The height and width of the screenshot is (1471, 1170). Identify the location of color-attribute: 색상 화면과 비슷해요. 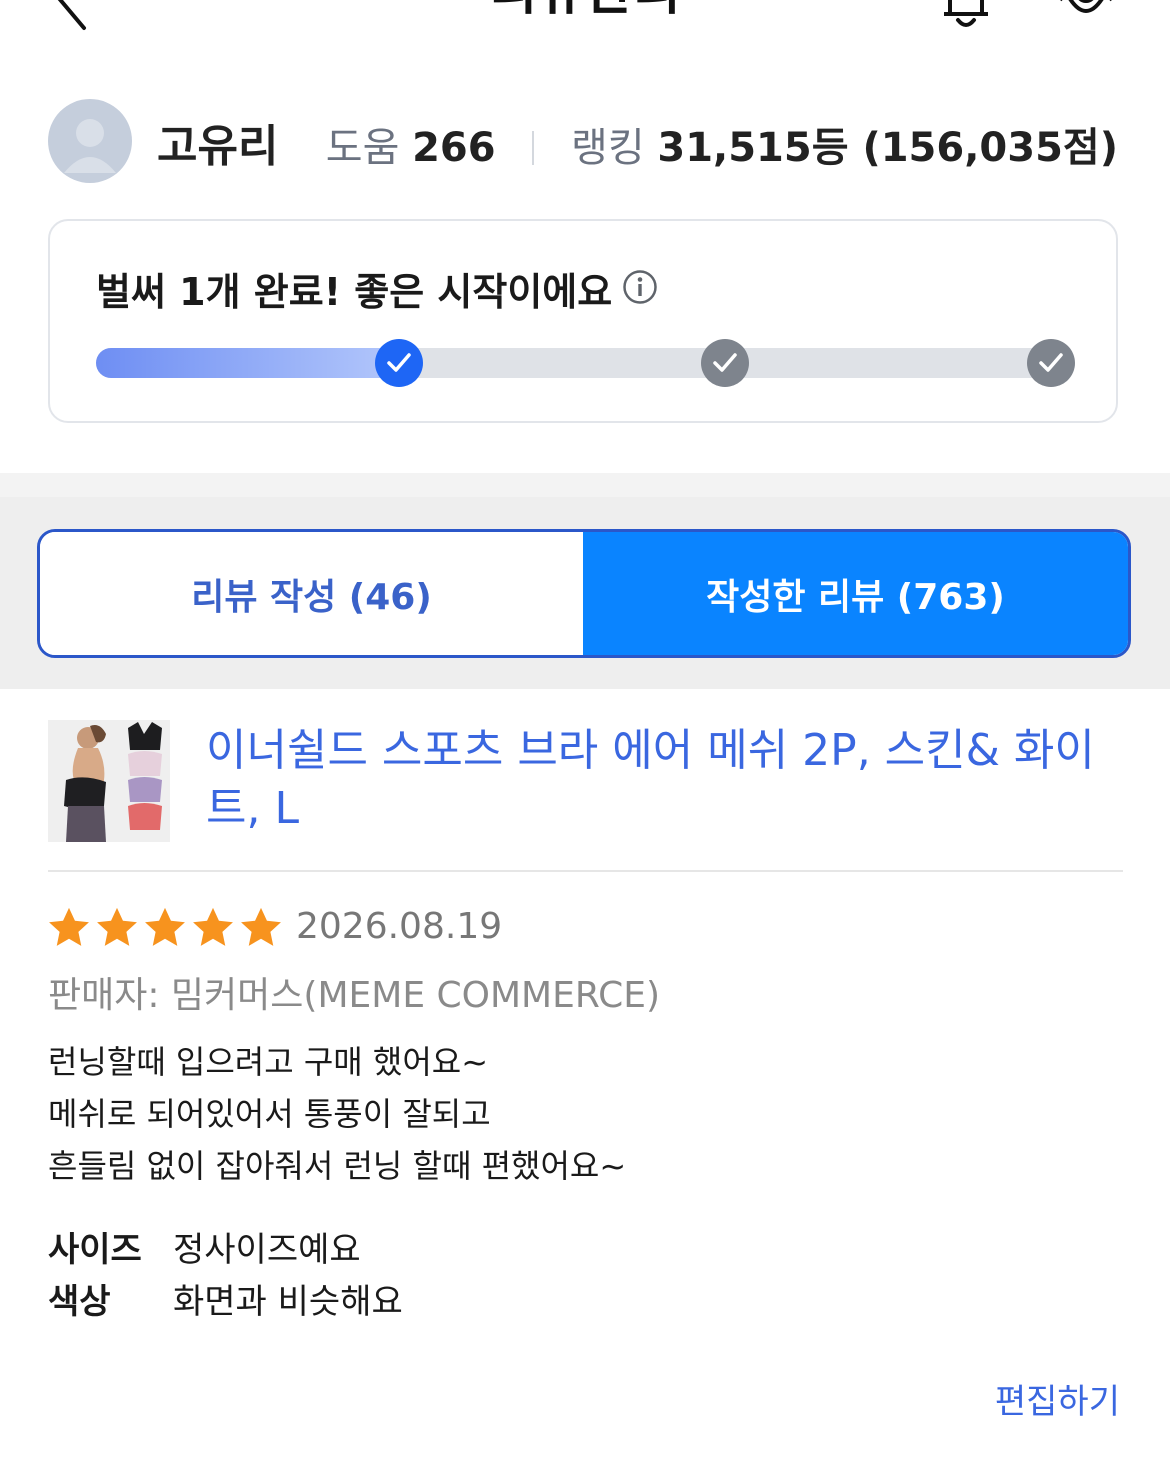
(225, 1298).